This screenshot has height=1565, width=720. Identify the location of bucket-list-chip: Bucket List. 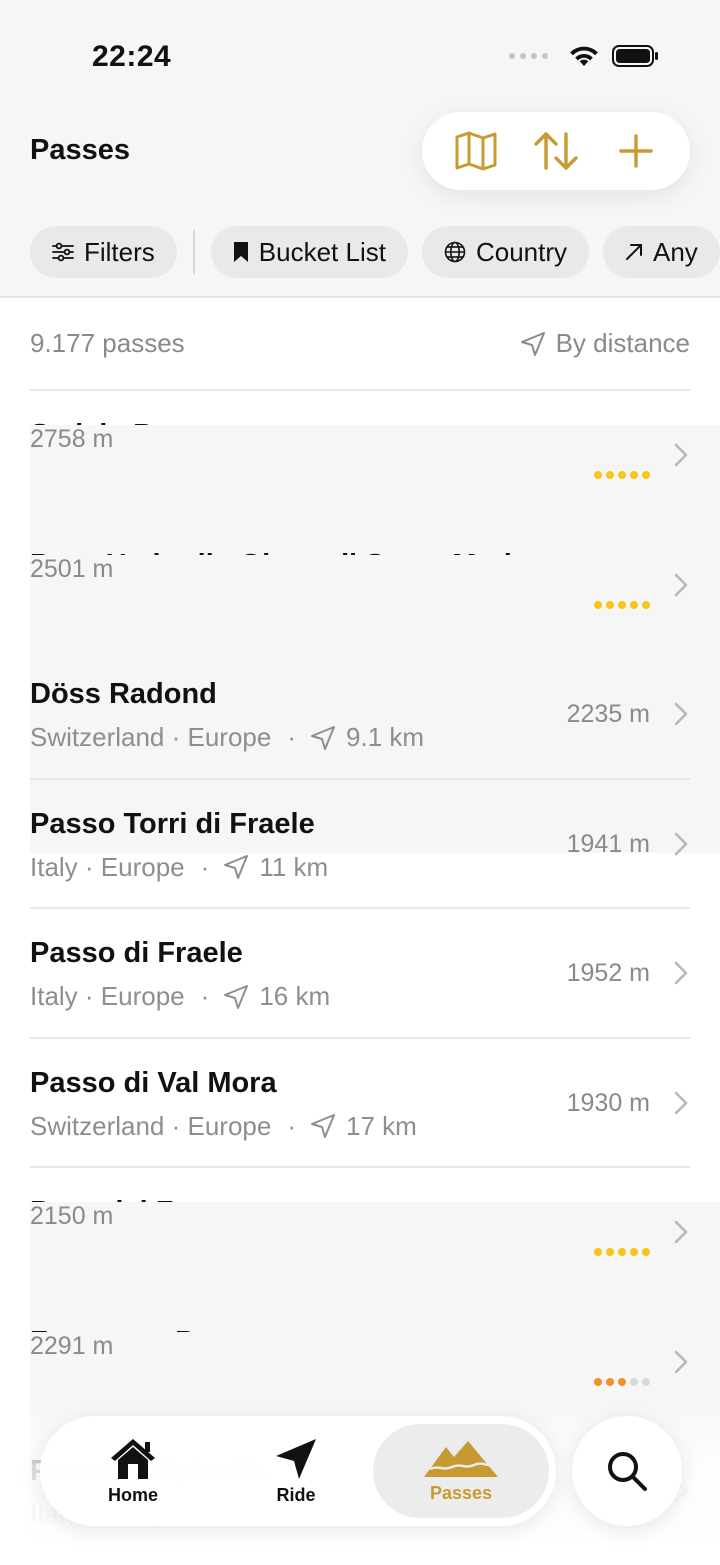
(309, 252).